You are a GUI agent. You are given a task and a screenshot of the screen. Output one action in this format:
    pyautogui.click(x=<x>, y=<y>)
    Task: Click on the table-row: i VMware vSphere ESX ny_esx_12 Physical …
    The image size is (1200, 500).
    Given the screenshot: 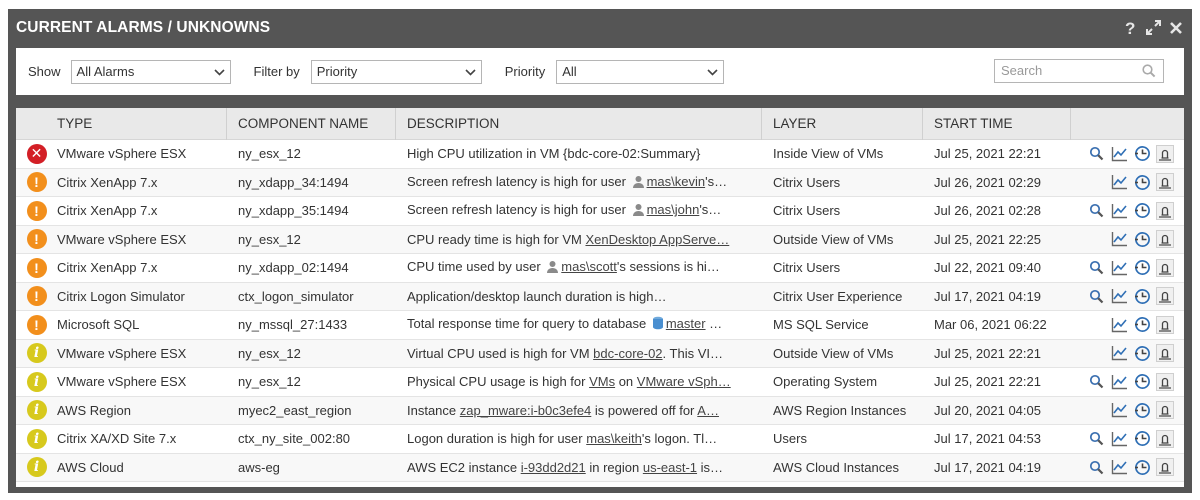 What is the action you would take?
    pyautogui.click(x=600, y=382)
    